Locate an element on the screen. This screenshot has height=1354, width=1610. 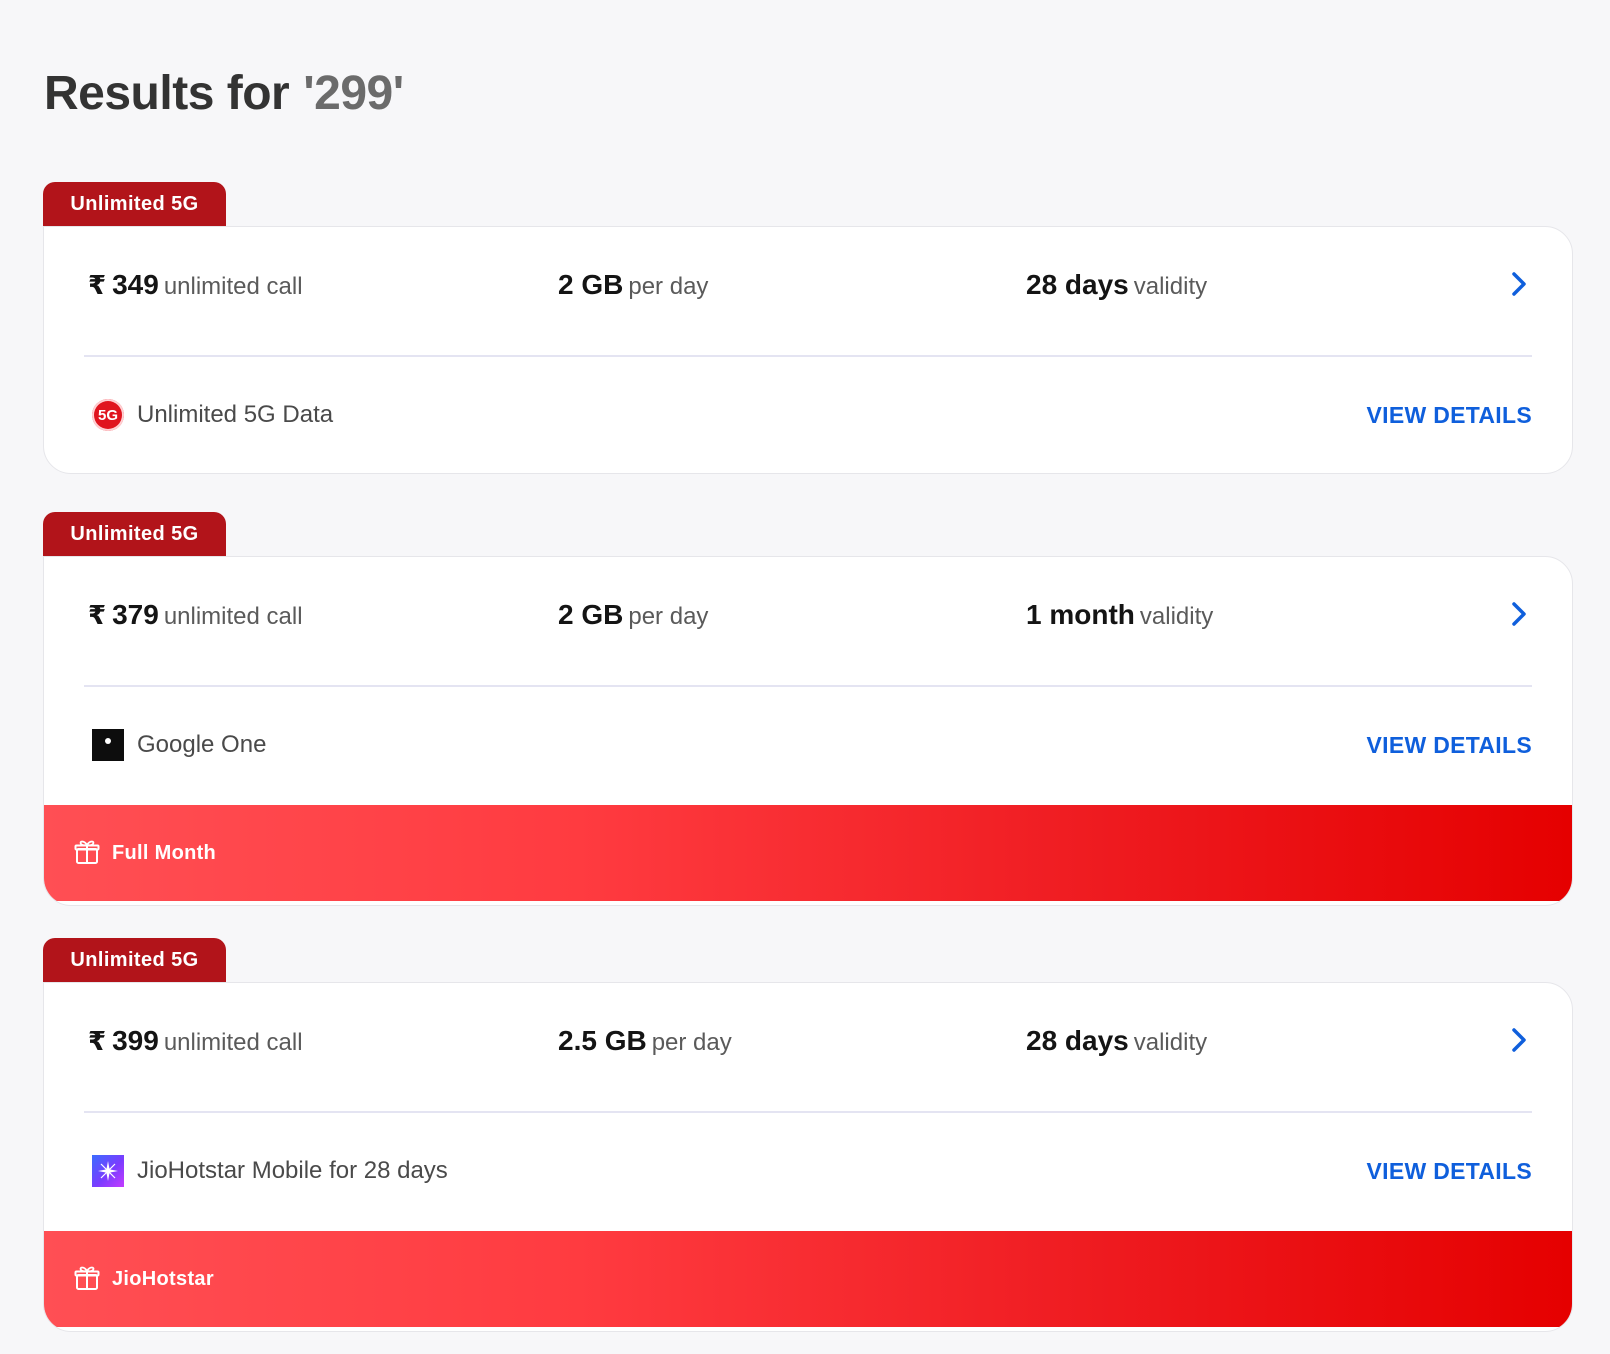
benefit-row: 5G Unlimited 5G Data VIEW DETAILS is located at coordinates (808, 415).